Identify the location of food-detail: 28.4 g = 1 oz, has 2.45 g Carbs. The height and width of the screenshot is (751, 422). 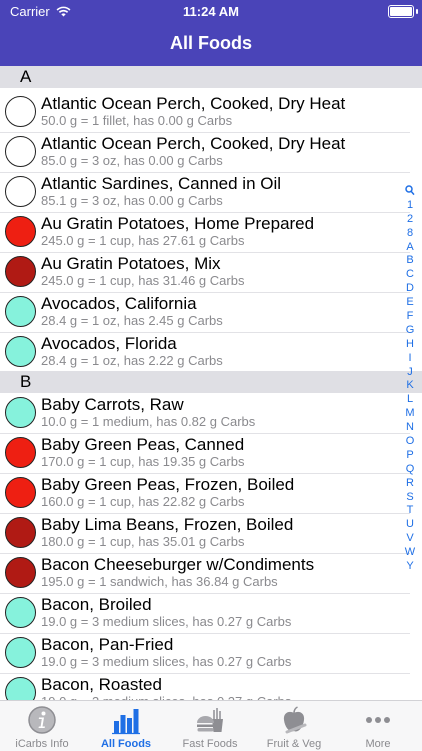
(132, 320).